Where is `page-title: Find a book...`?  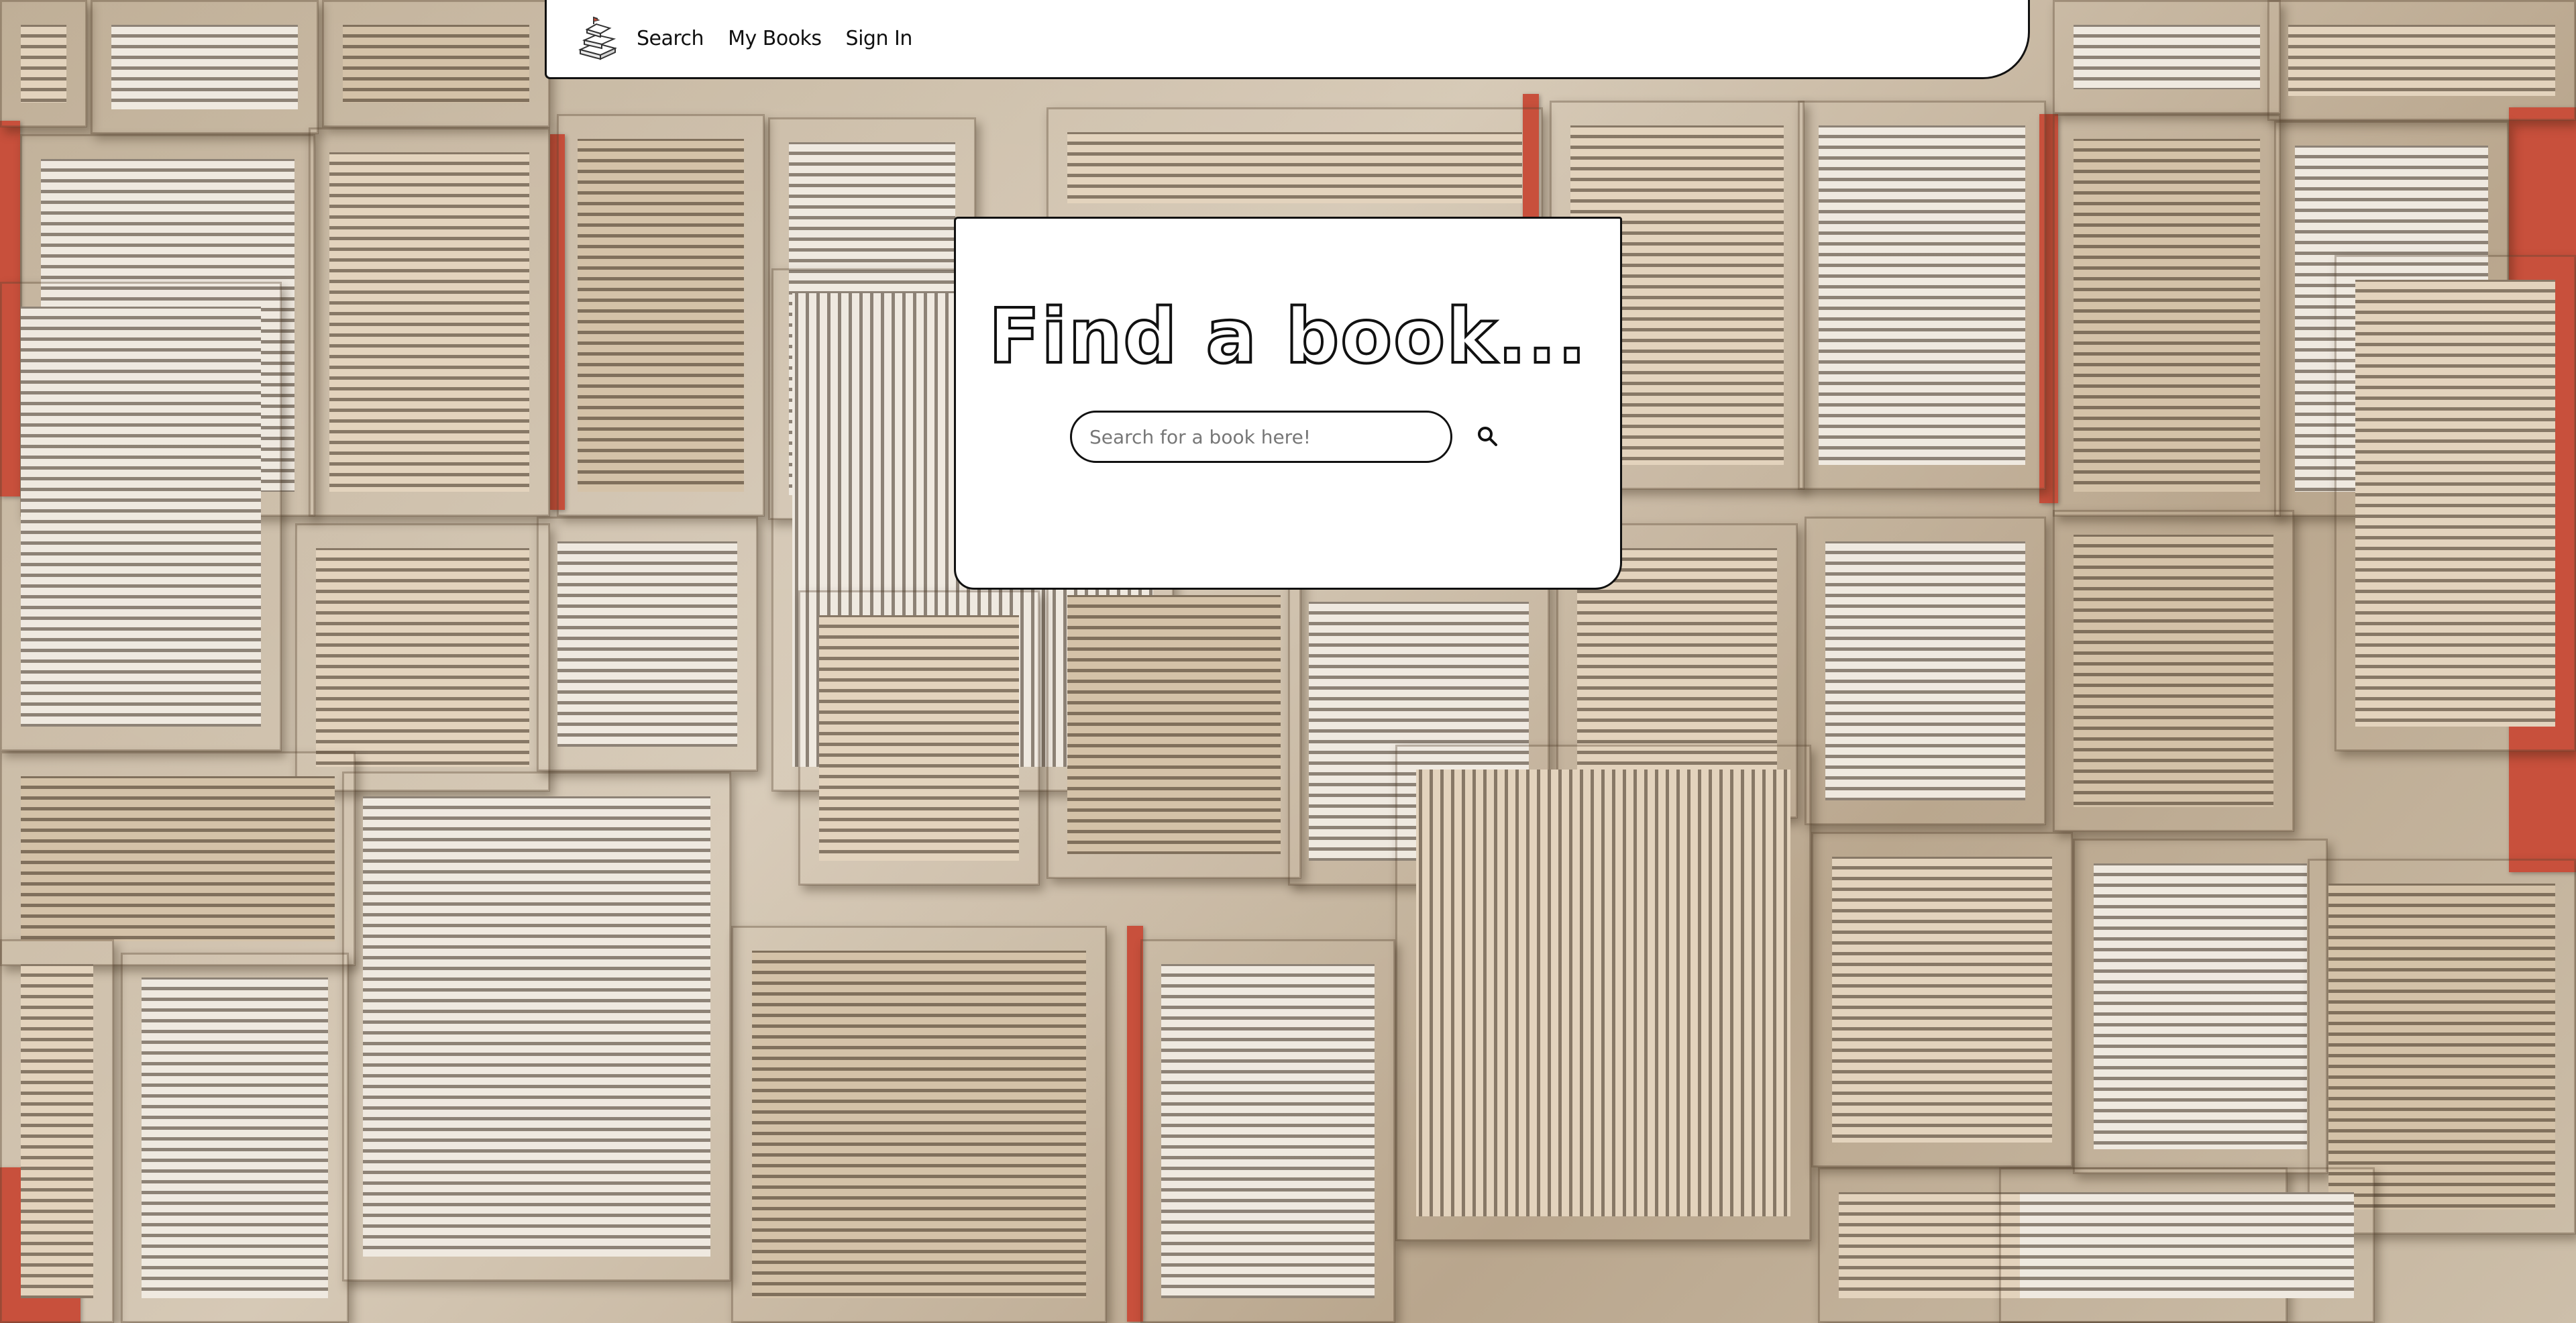 page-title: Find a book... is located at coordinates (1287, 336).